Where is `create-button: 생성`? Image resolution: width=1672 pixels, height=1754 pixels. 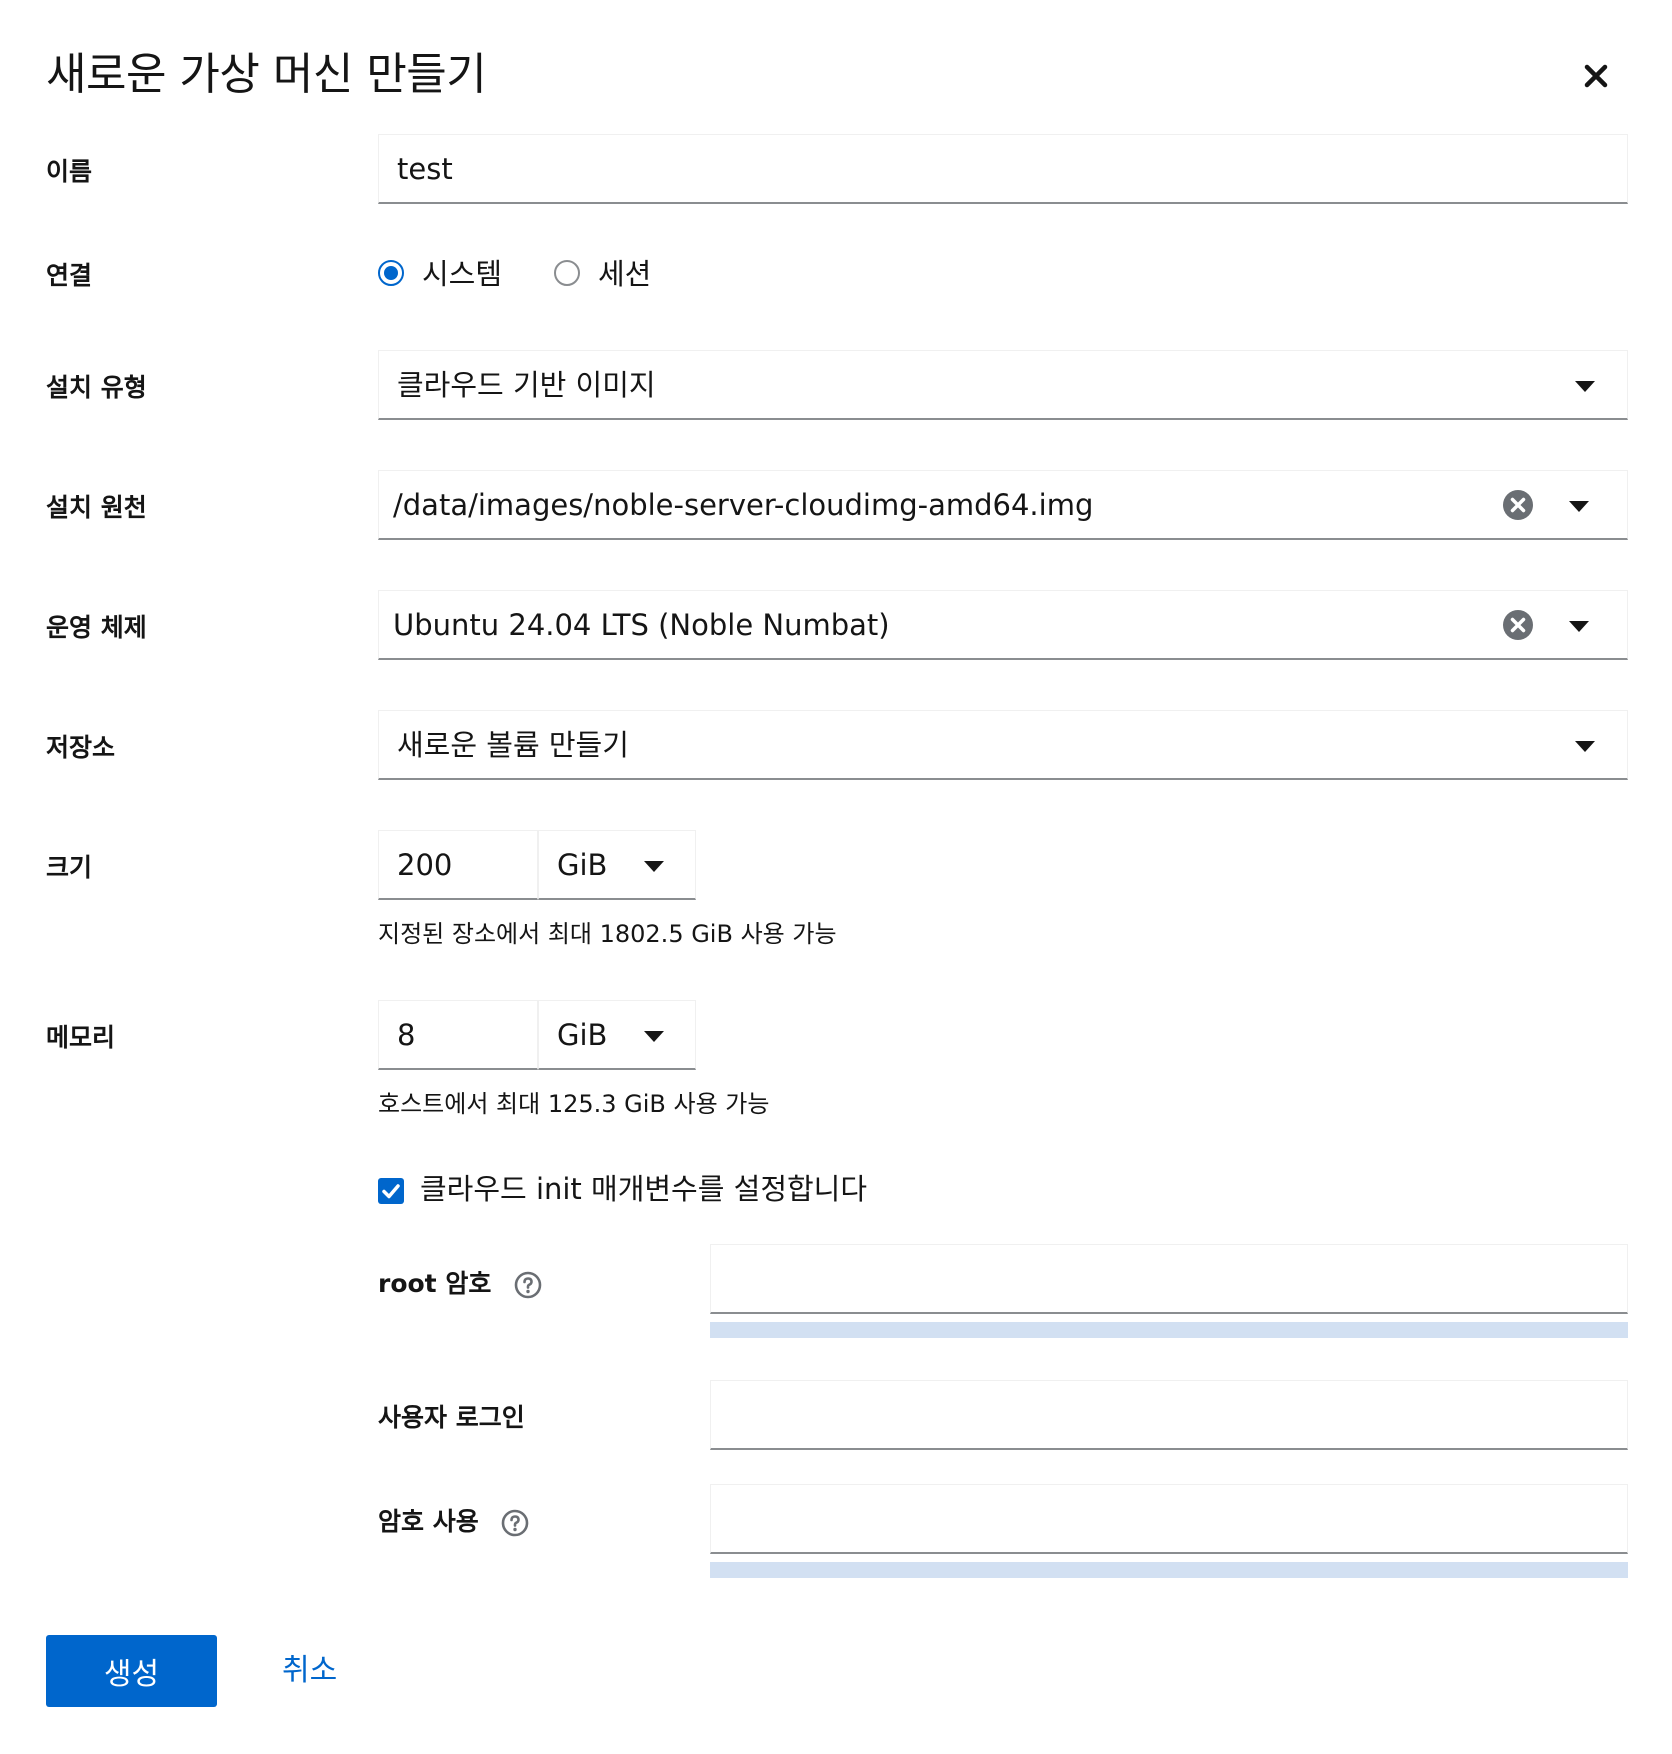 create-button: 생성 is located at coordinates (131, 1671).